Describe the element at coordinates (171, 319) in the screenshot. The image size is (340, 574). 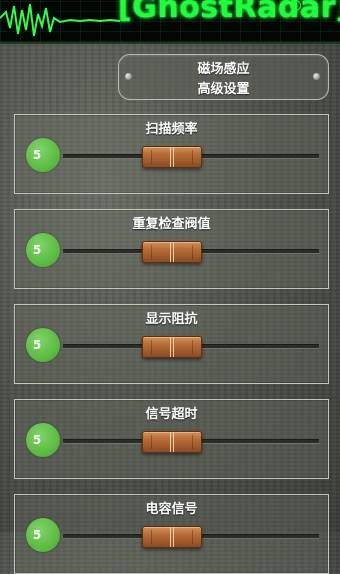
I see `setting-title: 显示阻抗` at that location.